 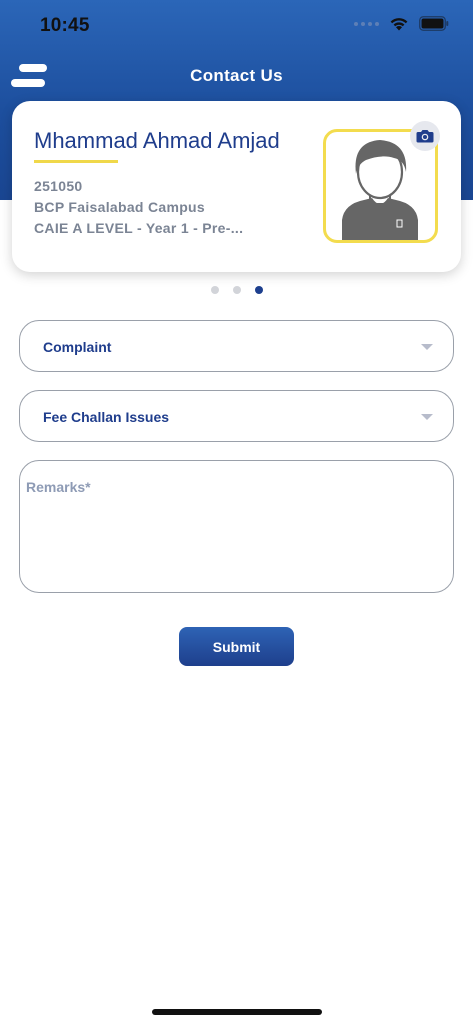 I want to click on status-time: 10:45, so click(x=65, y=25).